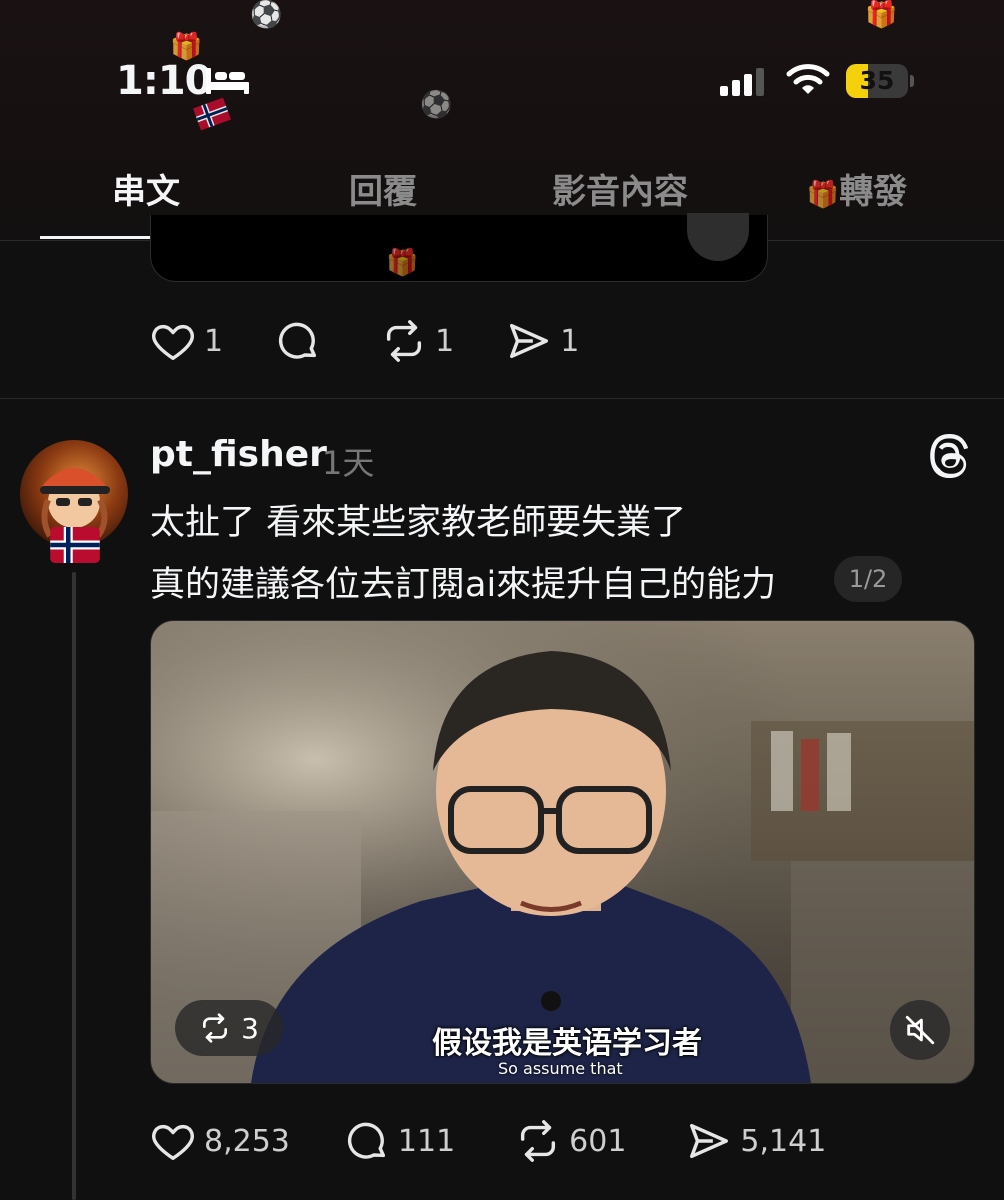 The height and width of the screenshot is (1200, 1004). What do you see at coordinates (426, 1141) in the screenshot?
I see `reply-count: 111` at bounding box center [426, 1141].